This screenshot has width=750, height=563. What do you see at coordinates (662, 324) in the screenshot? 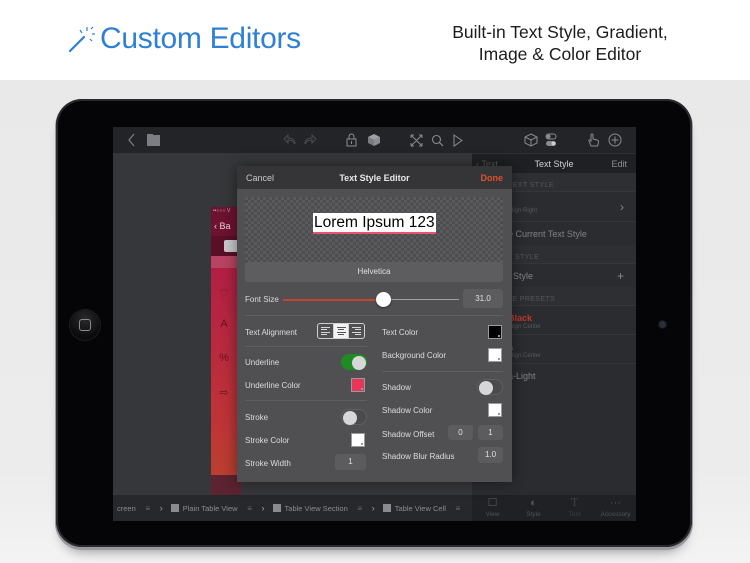
I see `camera-dot` at bounding box center [662, 324].